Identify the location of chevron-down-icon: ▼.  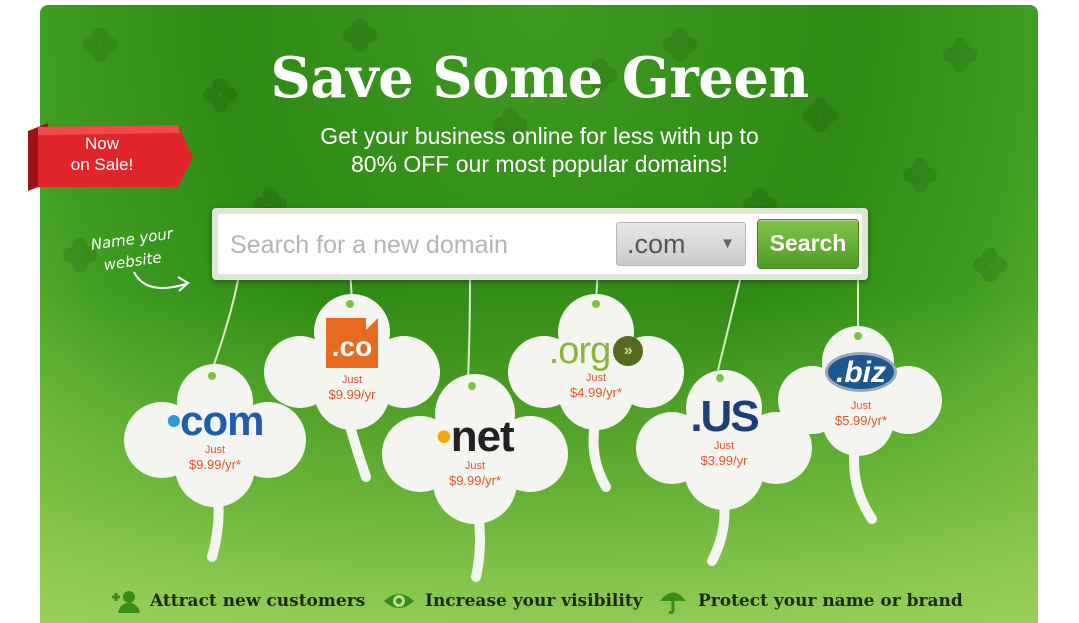
(727, 243).